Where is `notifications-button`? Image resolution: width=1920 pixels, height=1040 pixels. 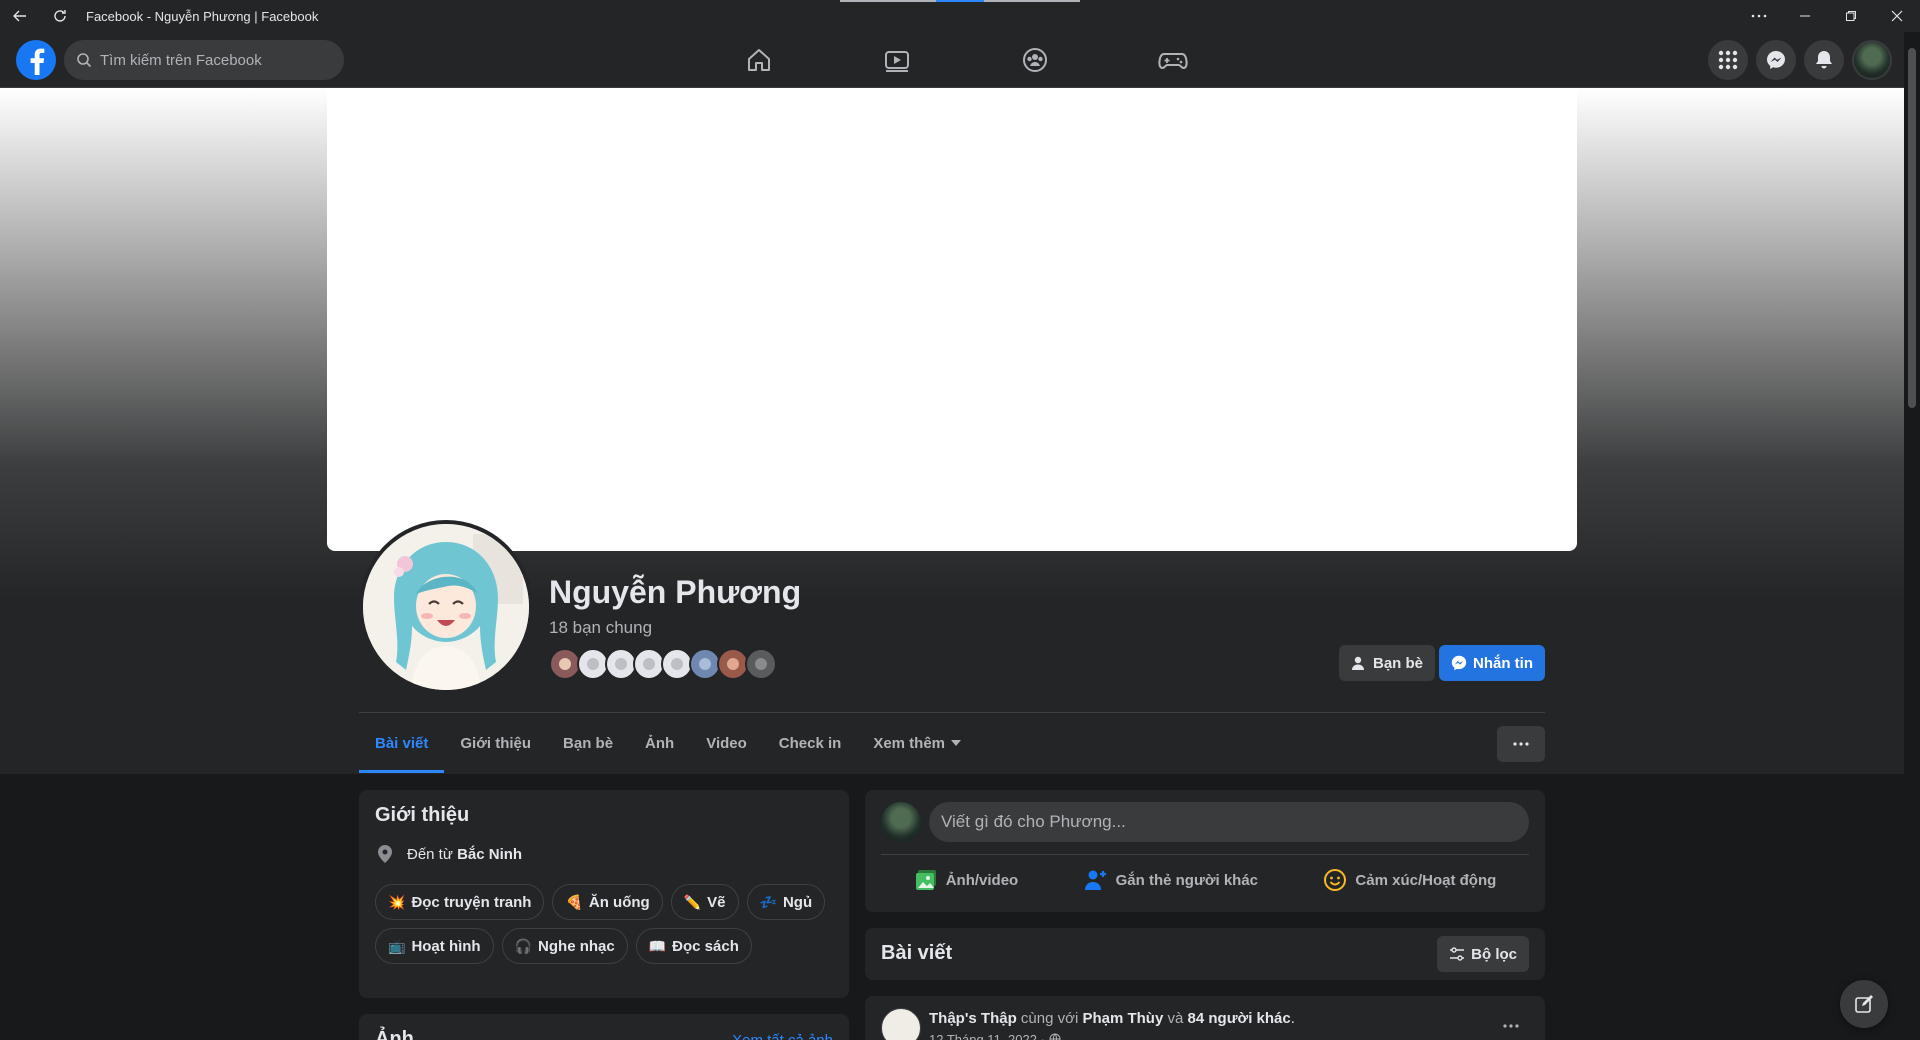 notifications-button is located at coordinates (1824, 60).